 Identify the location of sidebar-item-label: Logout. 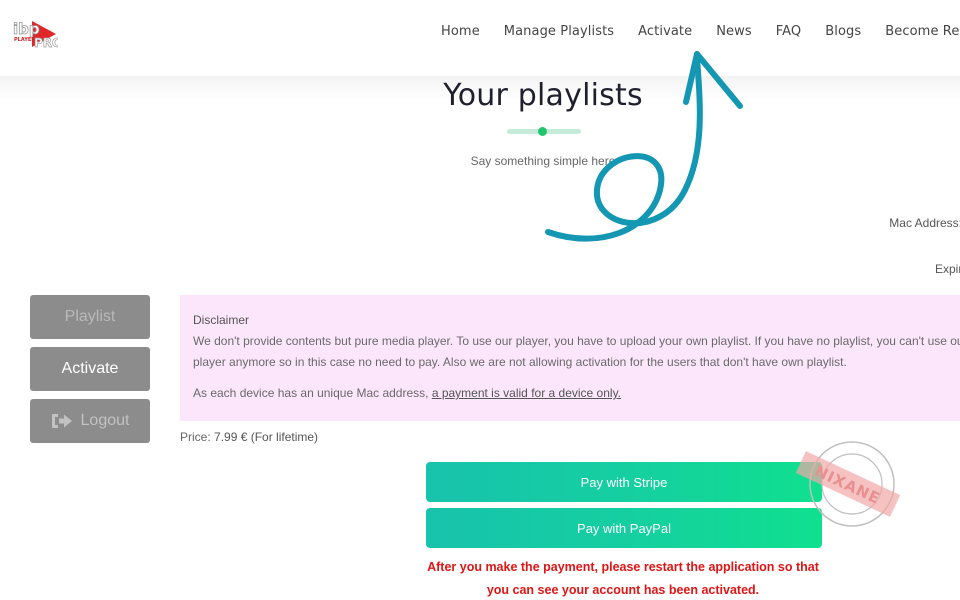
(105, 420).